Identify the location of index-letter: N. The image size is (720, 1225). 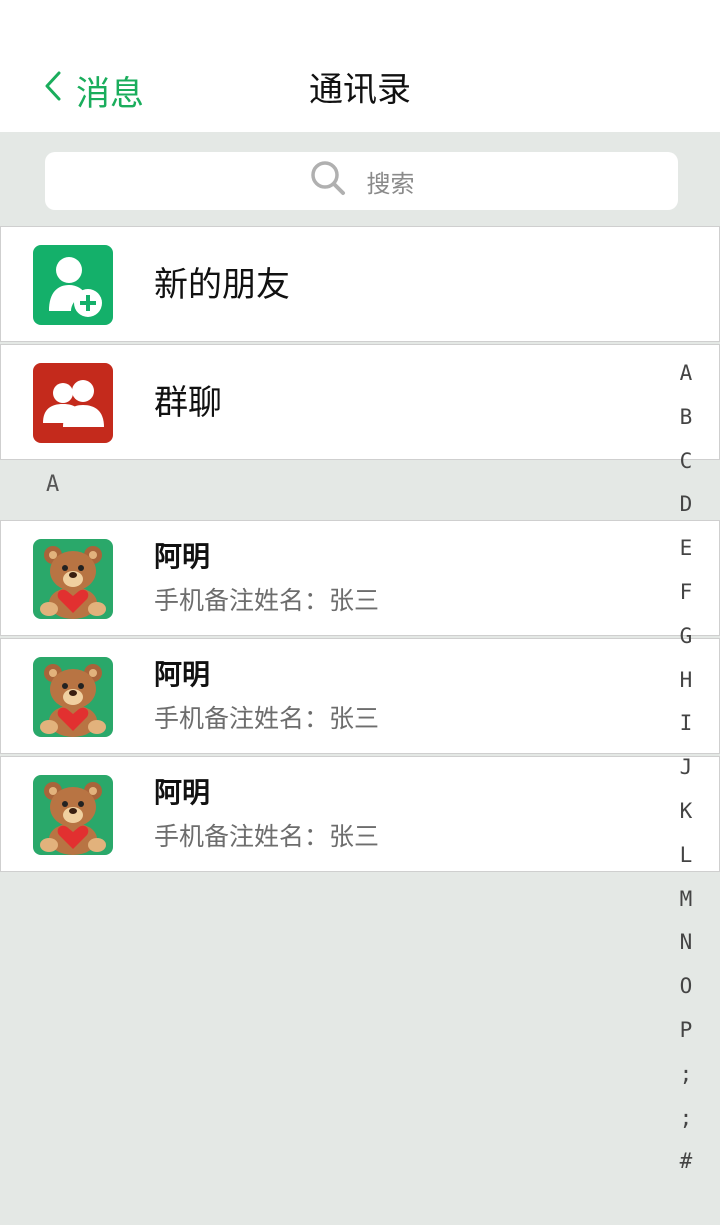
(686, 951).